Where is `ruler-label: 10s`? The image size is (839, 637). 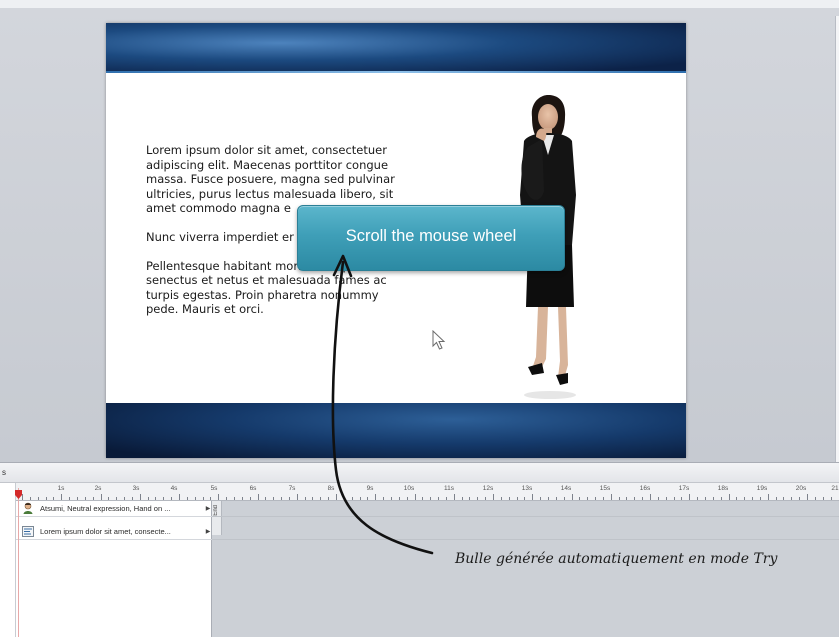
ruler-label: 10s is located at coordinates (409, 488).